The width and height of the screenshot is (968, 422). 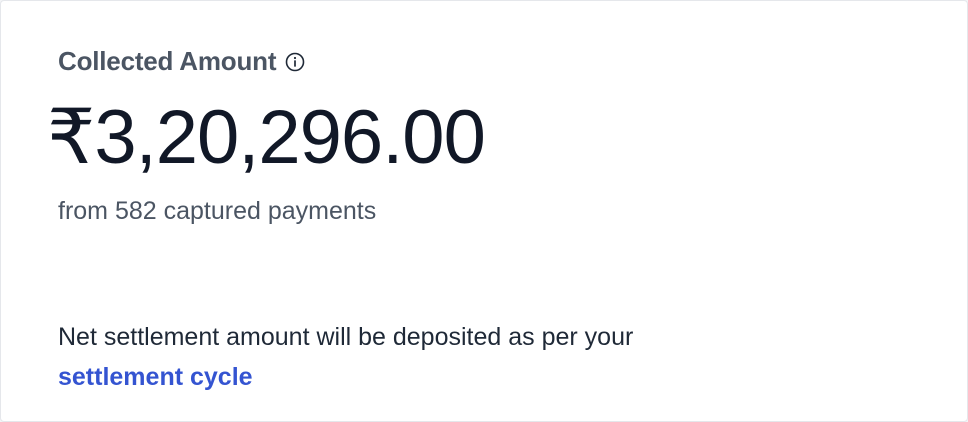 I want to click on collected-amount-value: ₹3,20,296.00, so click(x=266, y=137).